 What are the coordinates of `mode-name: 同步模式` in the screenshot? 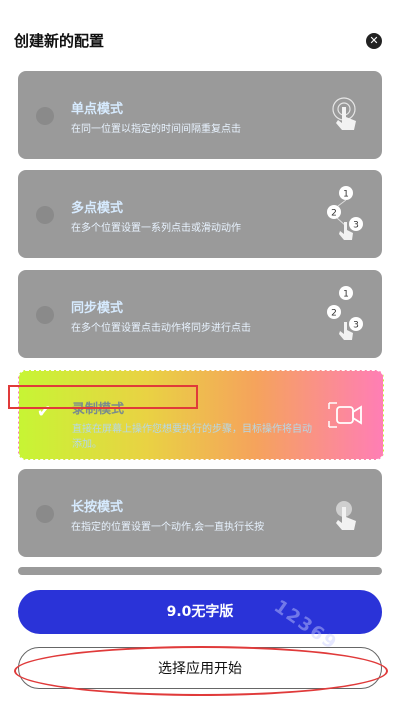 It's located at (97, 308).